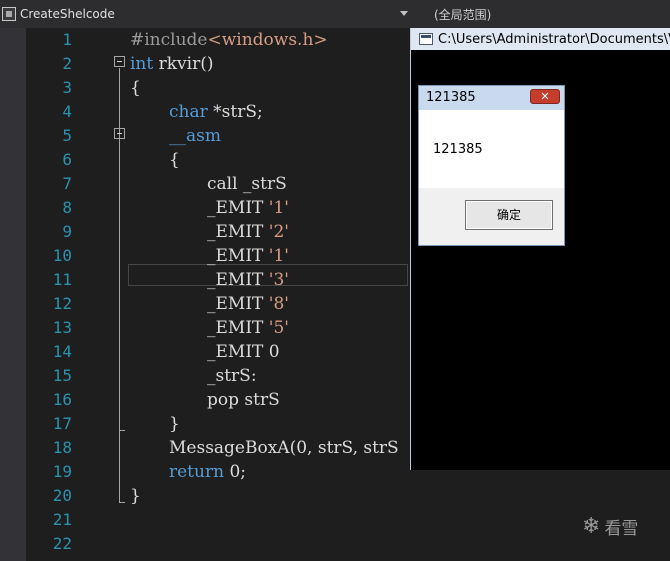  What do you see at coordinates (62, 375) in the screenshot?
I see `line-number: 15` at bounding box center [62, 375].